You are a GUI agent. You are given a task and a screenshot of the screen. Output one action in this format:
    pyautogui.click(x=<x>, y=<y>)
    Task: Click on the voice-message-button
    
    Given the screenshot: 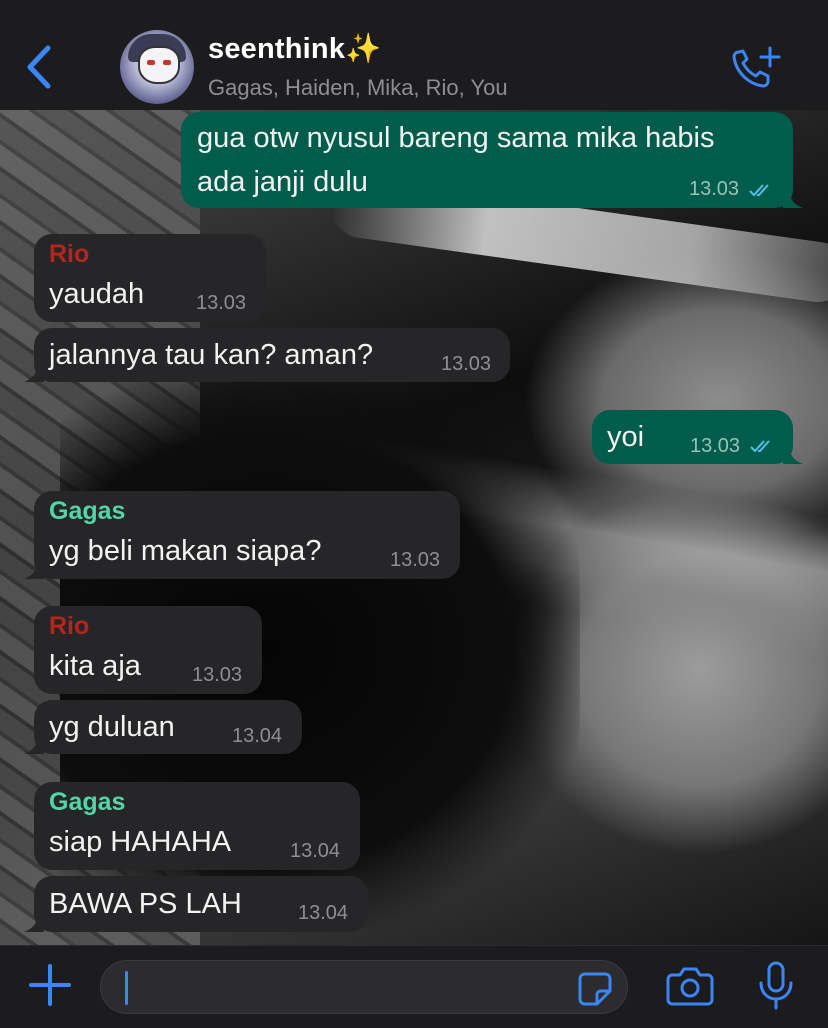 What is the action you would take?
    pyautogui.click(x=776, y=986)
    